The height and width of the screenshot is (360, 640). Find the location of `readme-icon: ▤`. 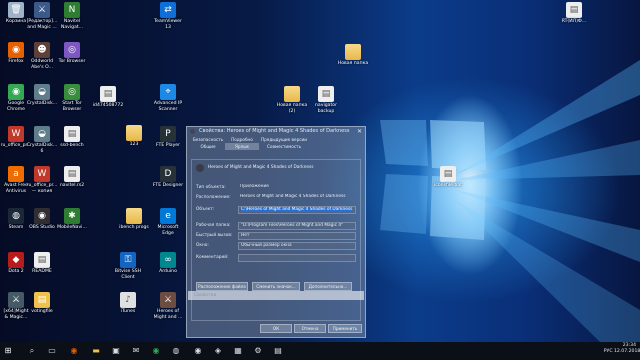

readme-icon: ▤ is located at coordinates (42, 260).